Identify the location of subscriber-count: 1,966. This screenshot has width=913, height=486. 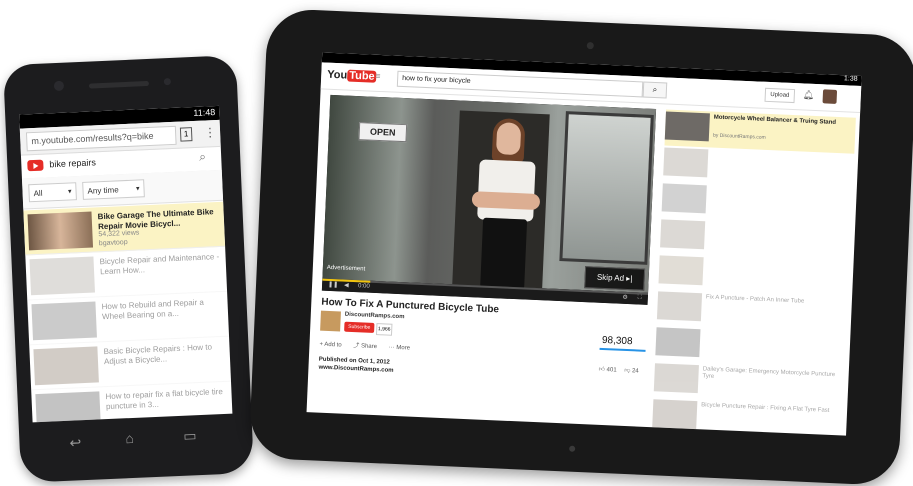
(384, 329).